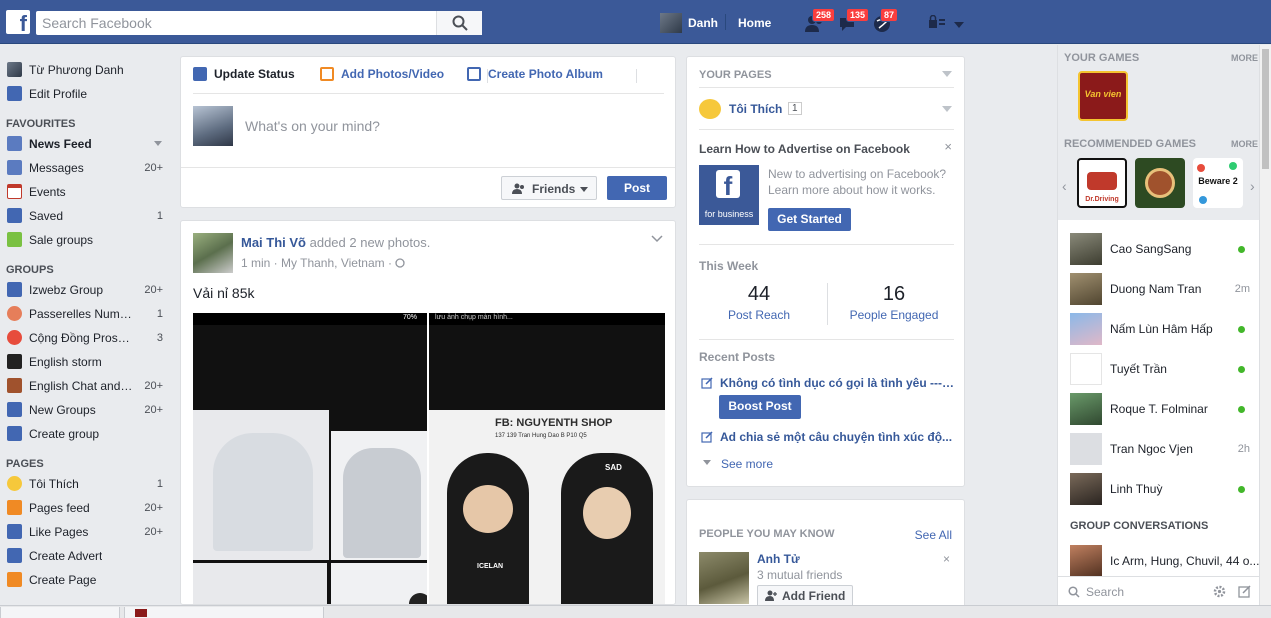 This screenshot has width=1271, height=618. Describe the element at coordinates (637, 188) in the screenshot. I see `post-button: Post` at that location.